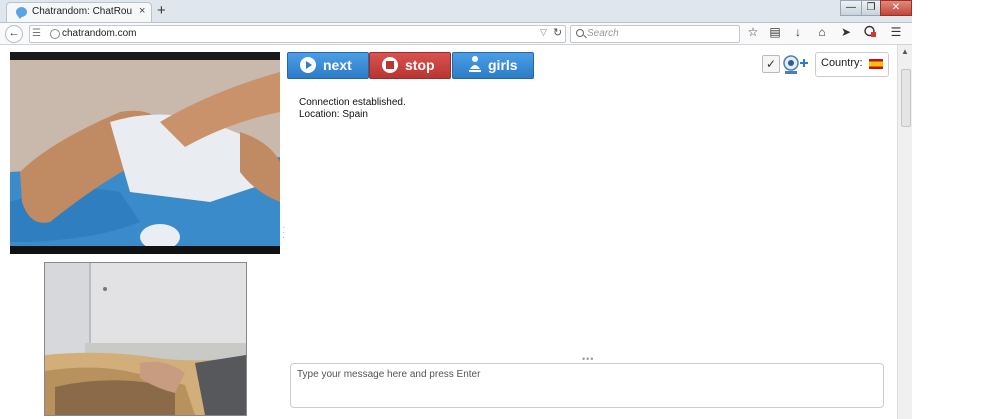 The image size is (1000, 419). I want to click on reading-list-icon: ▤, so click(775, 32).